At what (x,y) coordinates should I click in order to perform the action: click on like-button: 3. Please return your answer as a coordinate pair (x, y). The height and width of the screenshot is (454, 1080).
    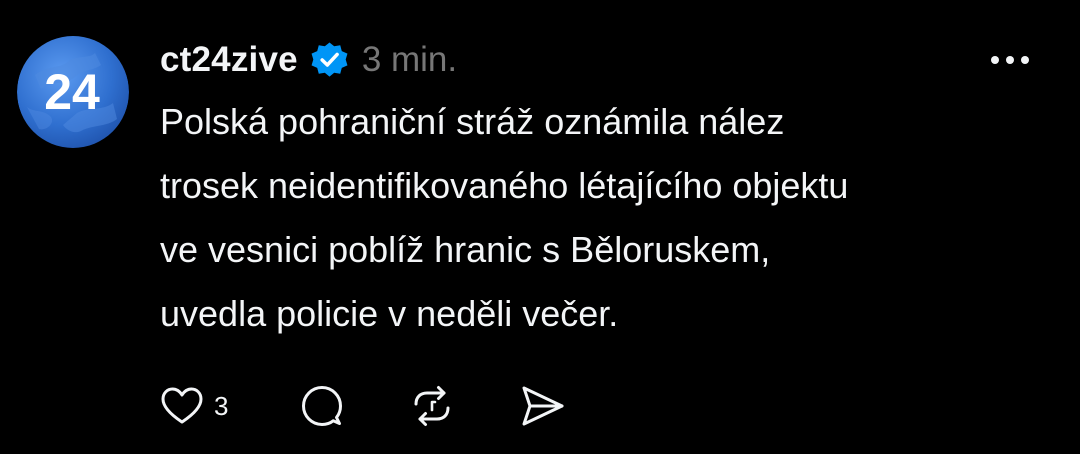
    Looking at the image, I should click on (230, 406).